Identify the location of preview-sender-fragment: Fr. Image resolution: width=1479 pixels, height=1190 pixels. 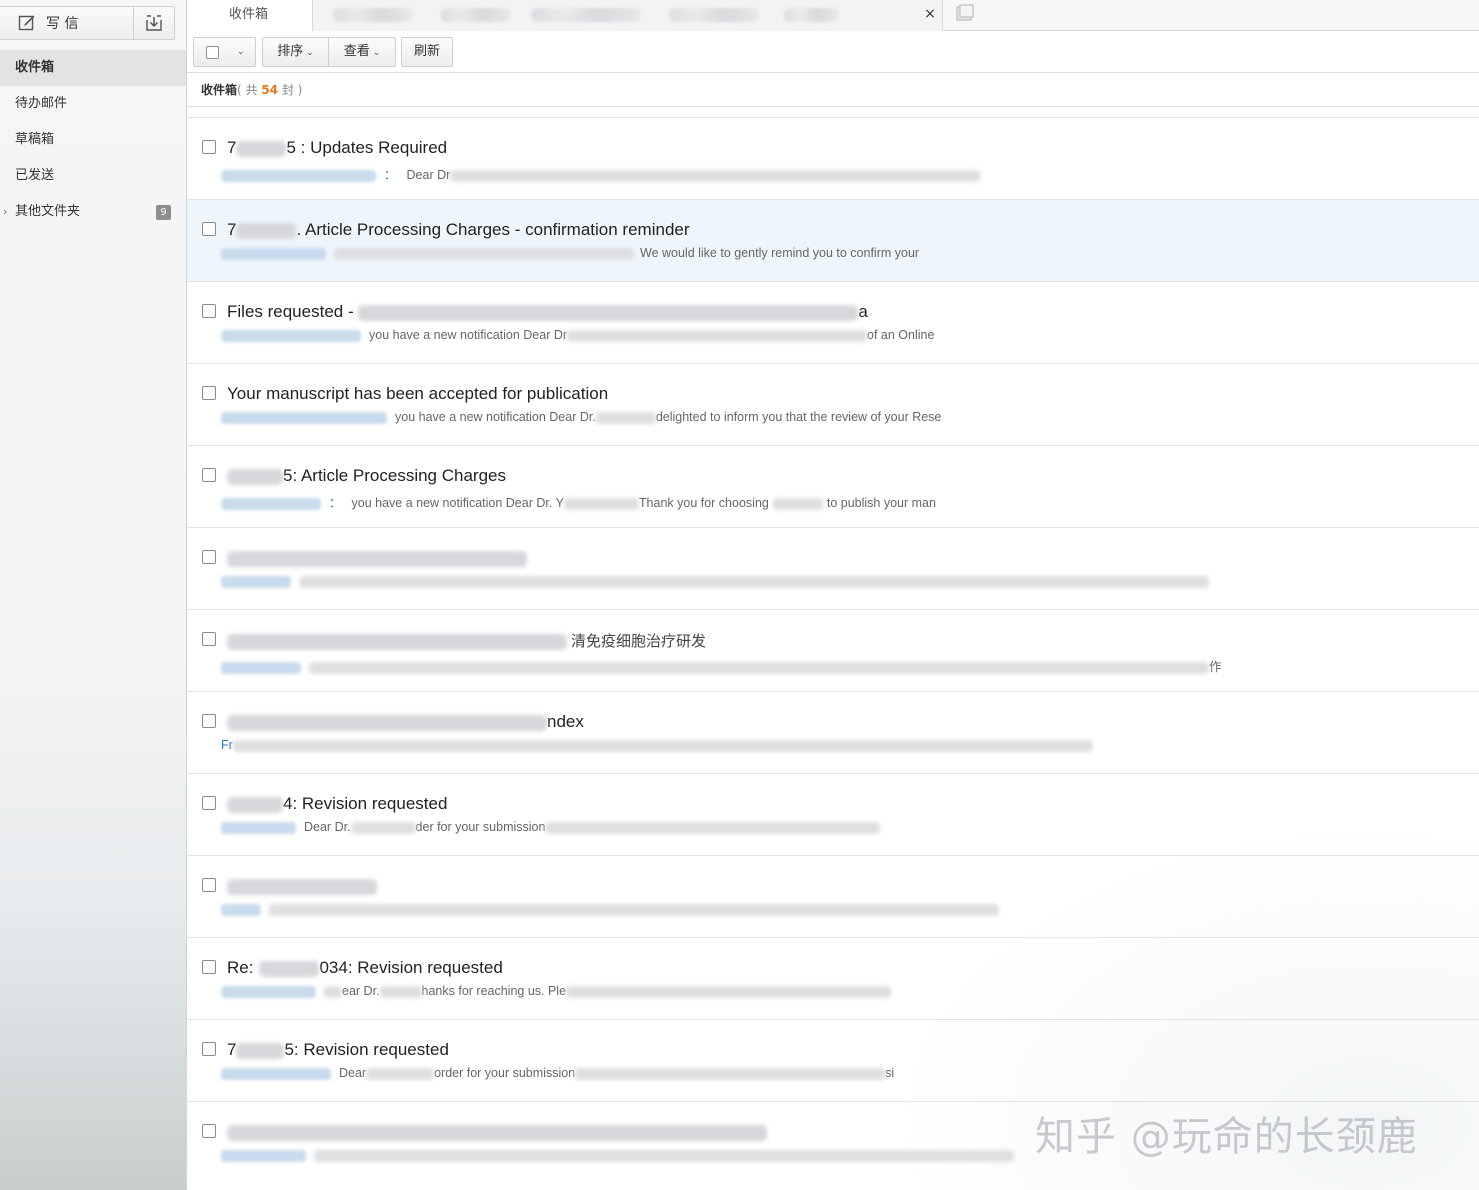
(227, 745).